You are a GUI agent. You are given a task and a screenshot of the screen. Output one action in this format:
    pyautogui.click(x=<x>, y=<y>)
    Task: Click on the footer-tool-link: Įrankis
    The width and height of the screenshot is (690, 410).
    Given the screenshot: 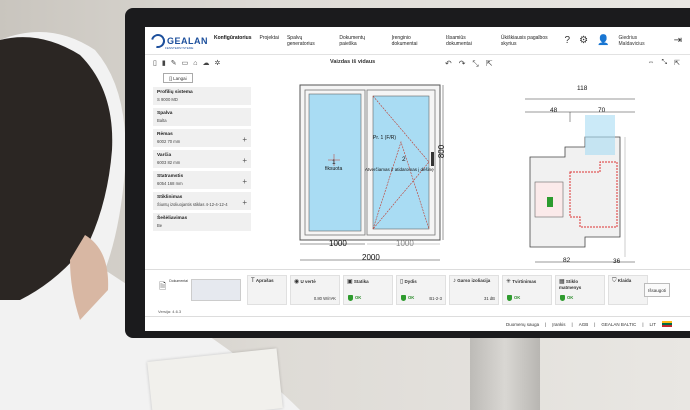 What is the action you would take?
    pyautogui.click(x=558, y=324)
    